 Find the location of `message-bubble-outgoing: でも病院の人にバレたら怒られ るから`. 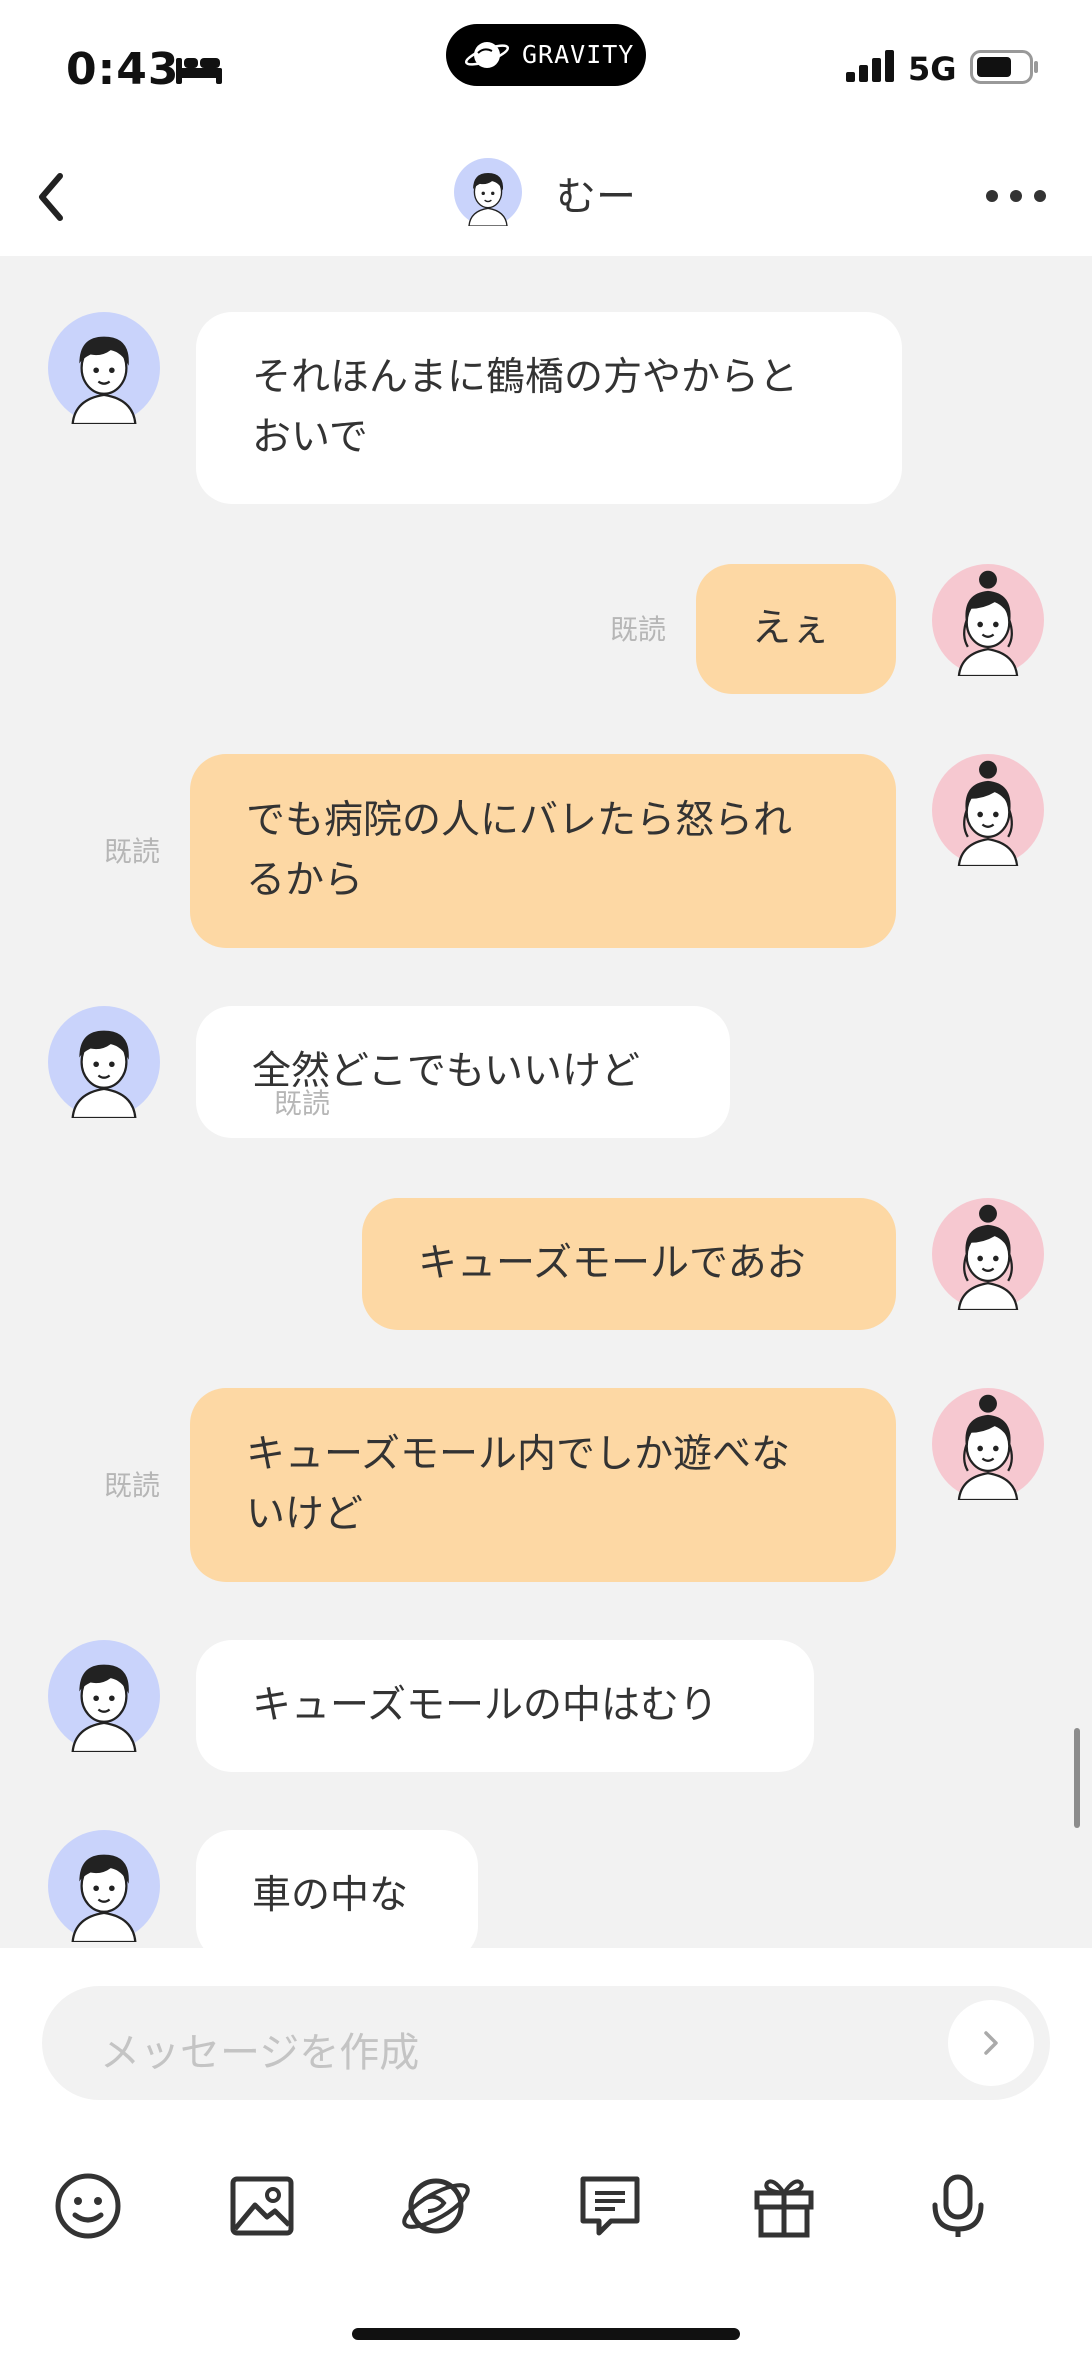

message-bubble-outgoing: でも病院の人にバレたら怒られ るから is located at coordinates (543, 851).